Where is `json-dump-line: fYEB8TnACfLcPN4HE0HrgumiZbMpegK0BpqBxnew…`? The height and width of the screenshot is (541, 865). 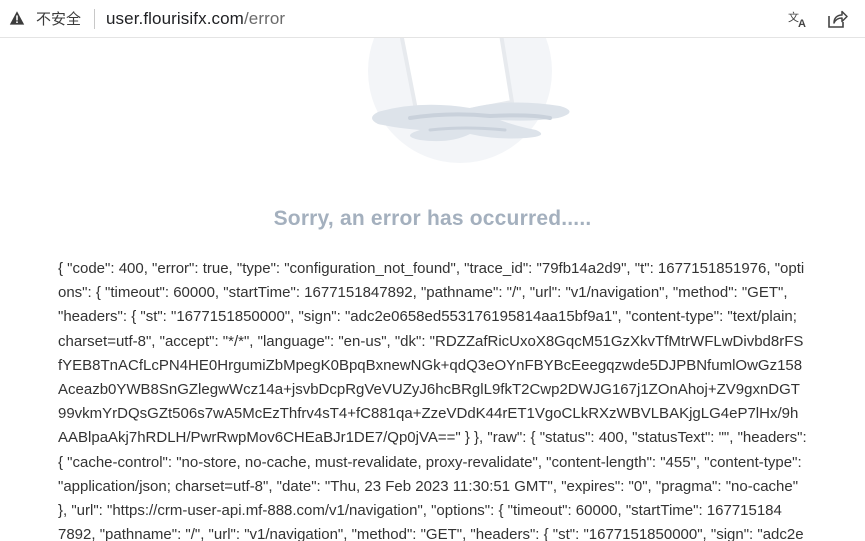 json-dump-line: fYEB8TnACfLcPN4HE0HrgumiZbMpegK0BpqBxnew… is located at coordinates (430, 365).